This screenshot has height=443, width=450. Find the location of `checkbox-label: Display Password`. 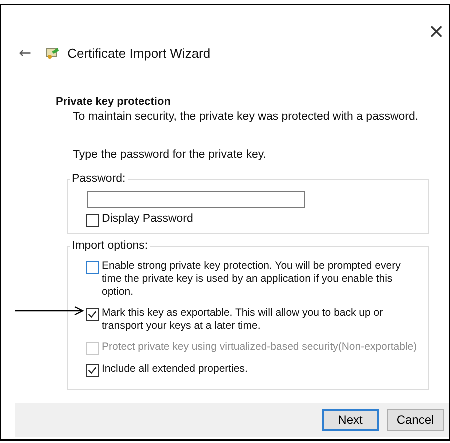

checkbox-label: Display Password is located at coordinates (148, 219).